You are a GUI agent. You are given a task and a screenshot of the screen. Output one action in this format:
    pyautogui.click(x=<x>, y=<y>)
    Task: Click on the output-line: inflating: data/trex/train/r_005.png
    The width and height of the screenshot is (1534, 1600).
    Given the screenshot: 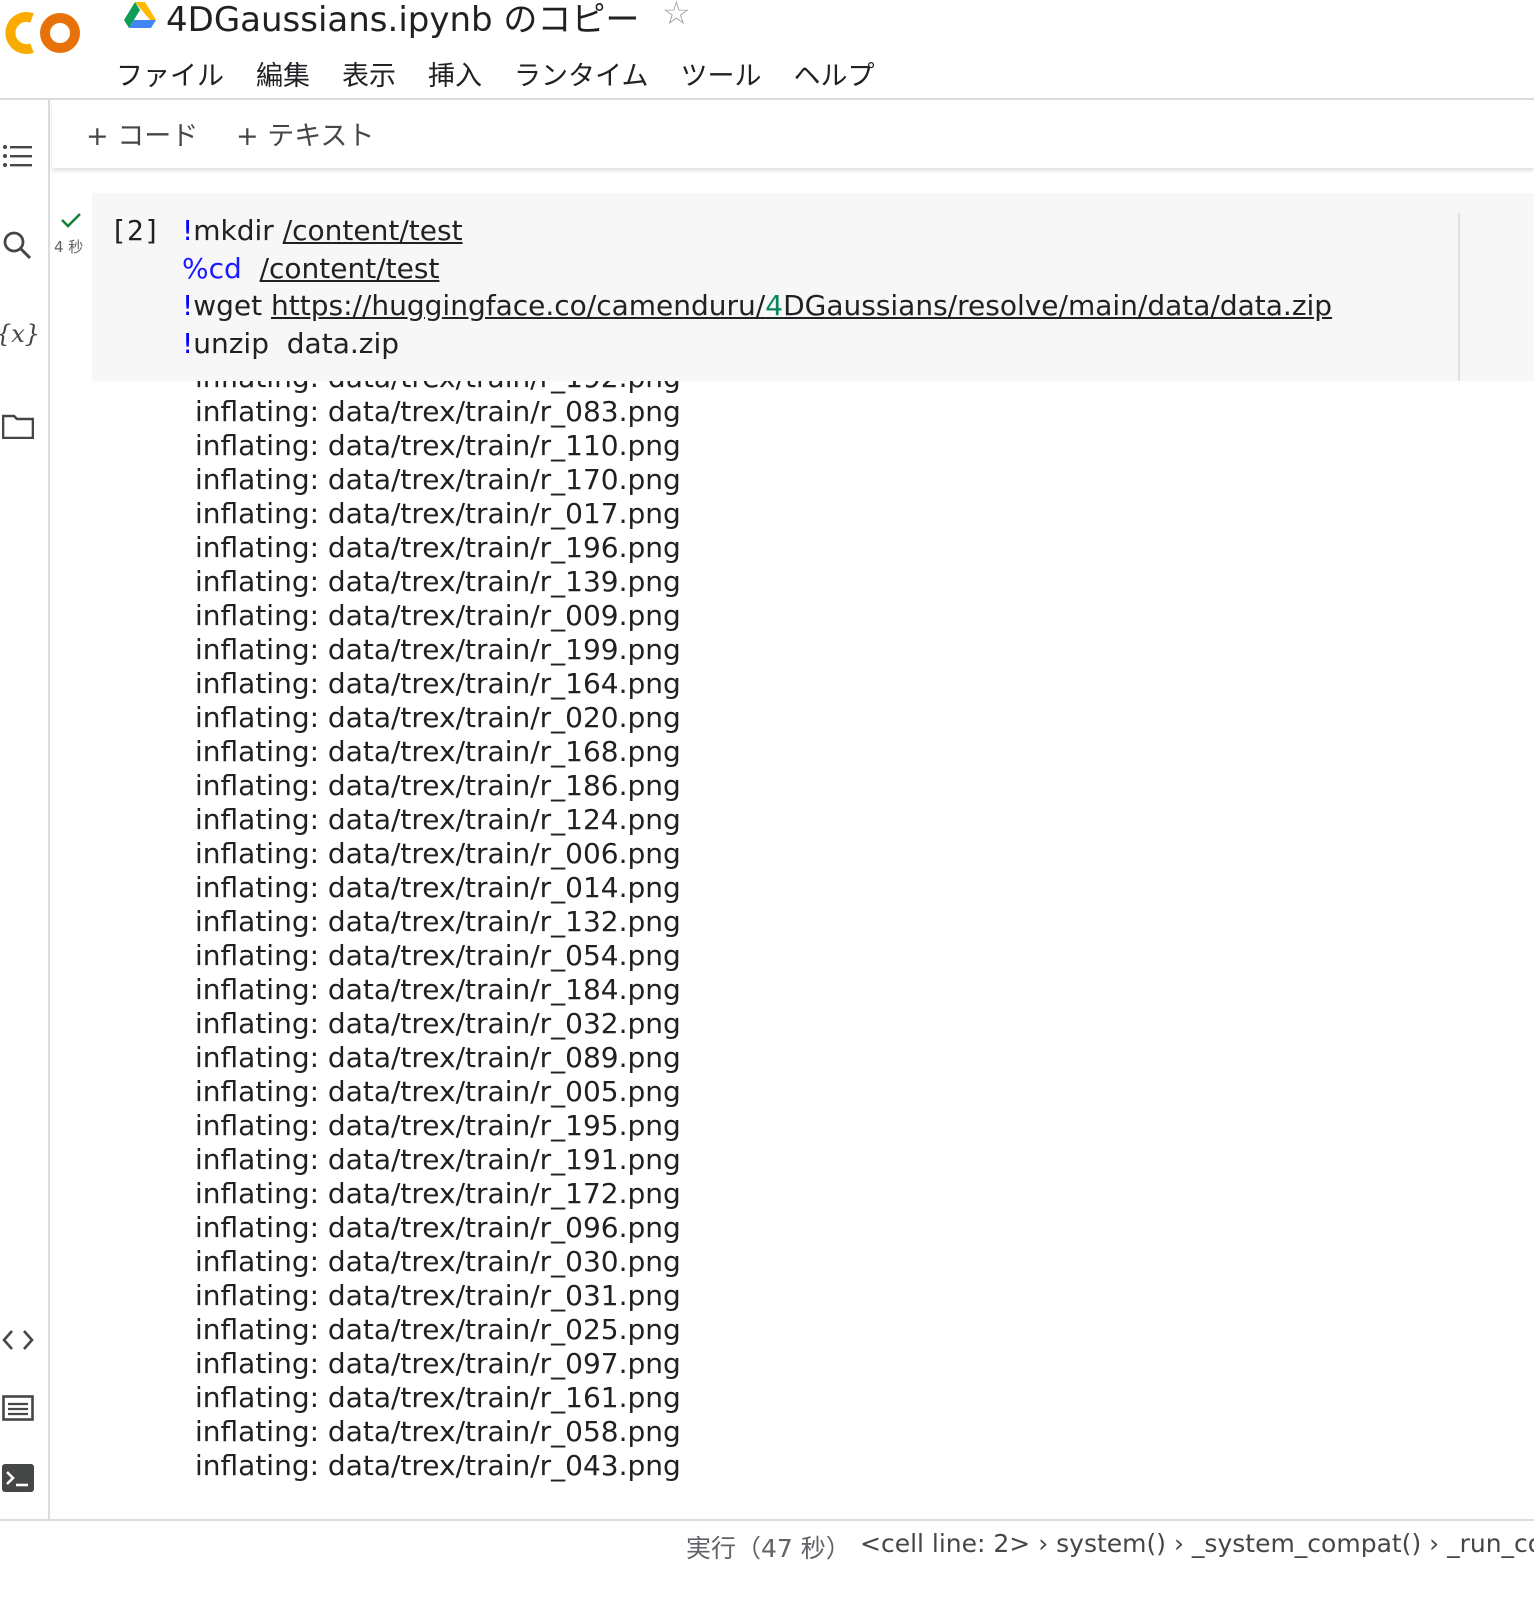 What is the action you would take?
    pyautogui.click(x=438, y=1091)
    